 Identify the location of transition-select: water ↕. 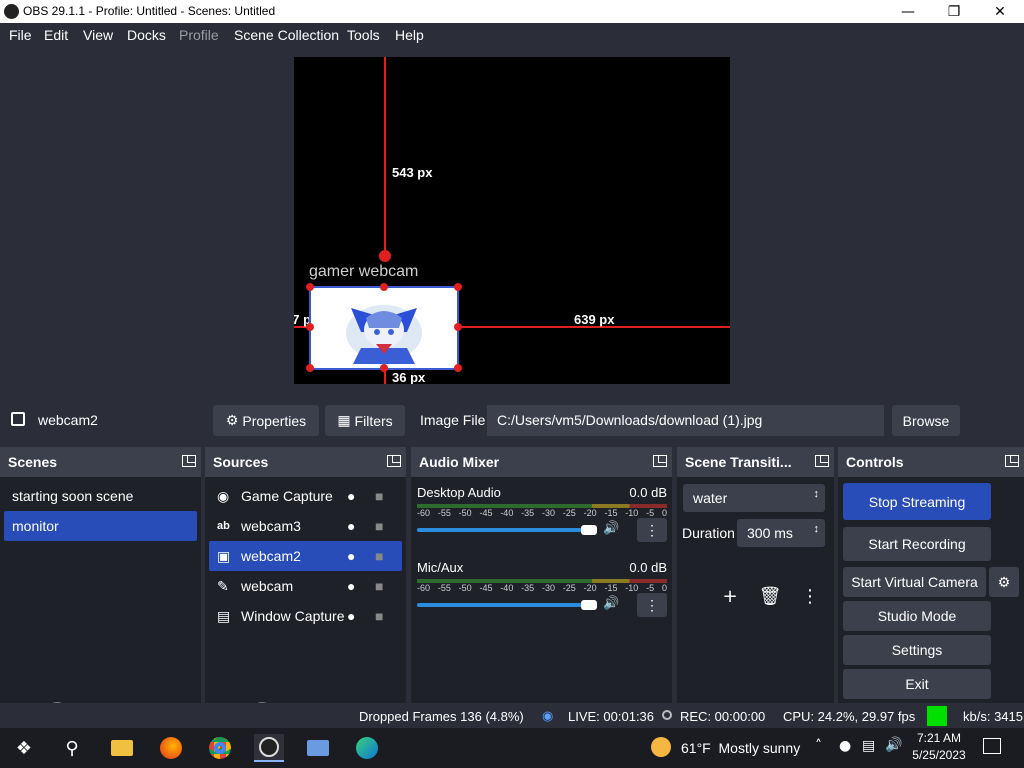
(754, 498).